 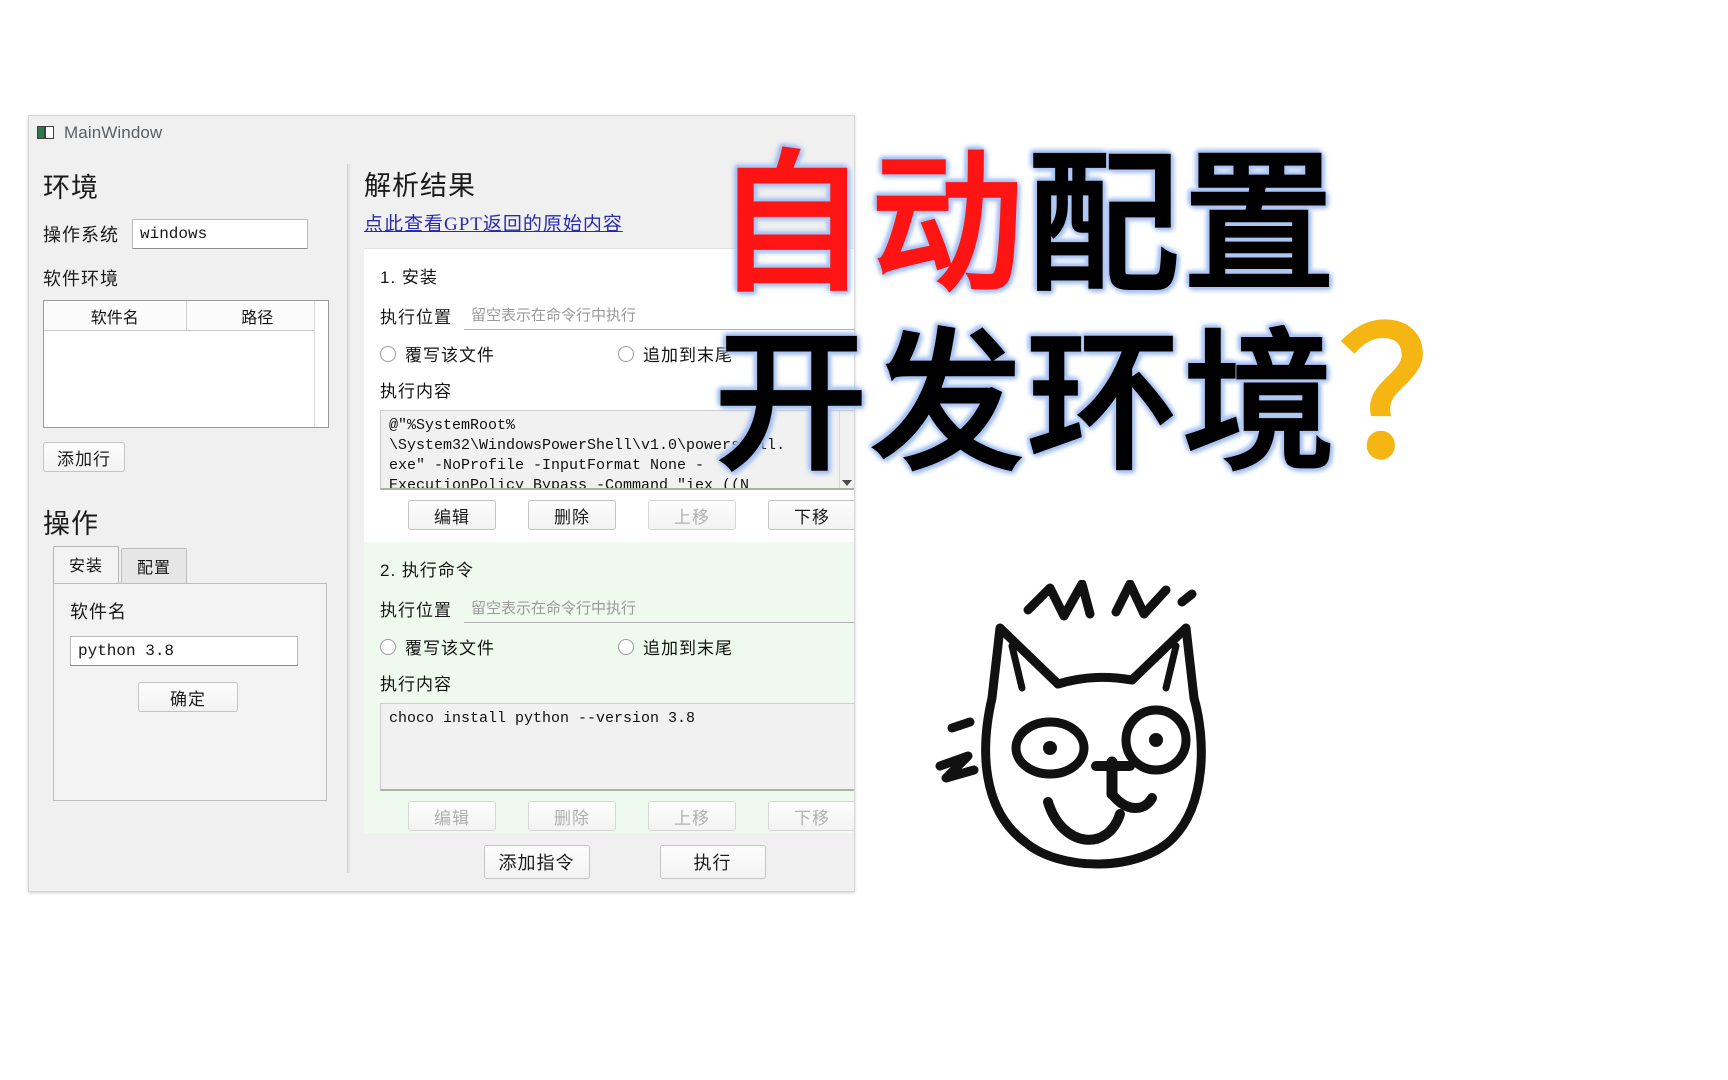 What do you see at coordinates (98, 612) in the screenshot?
I see `software-name-label: 软件名` at bounding box center [98, 612].